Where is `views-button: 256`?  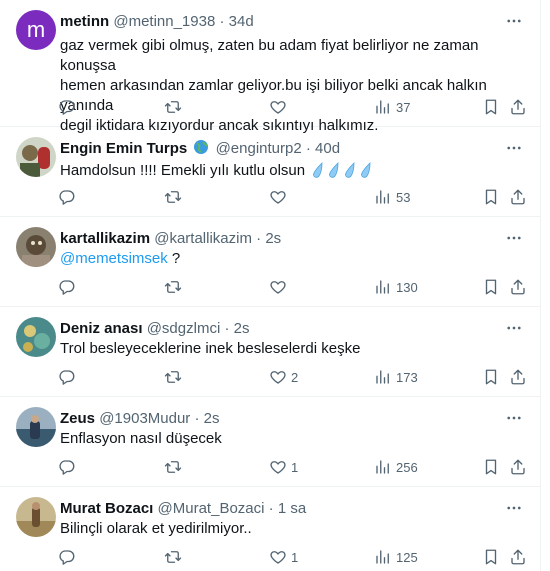
views-button: 256 is located at coordinates (396, 467).